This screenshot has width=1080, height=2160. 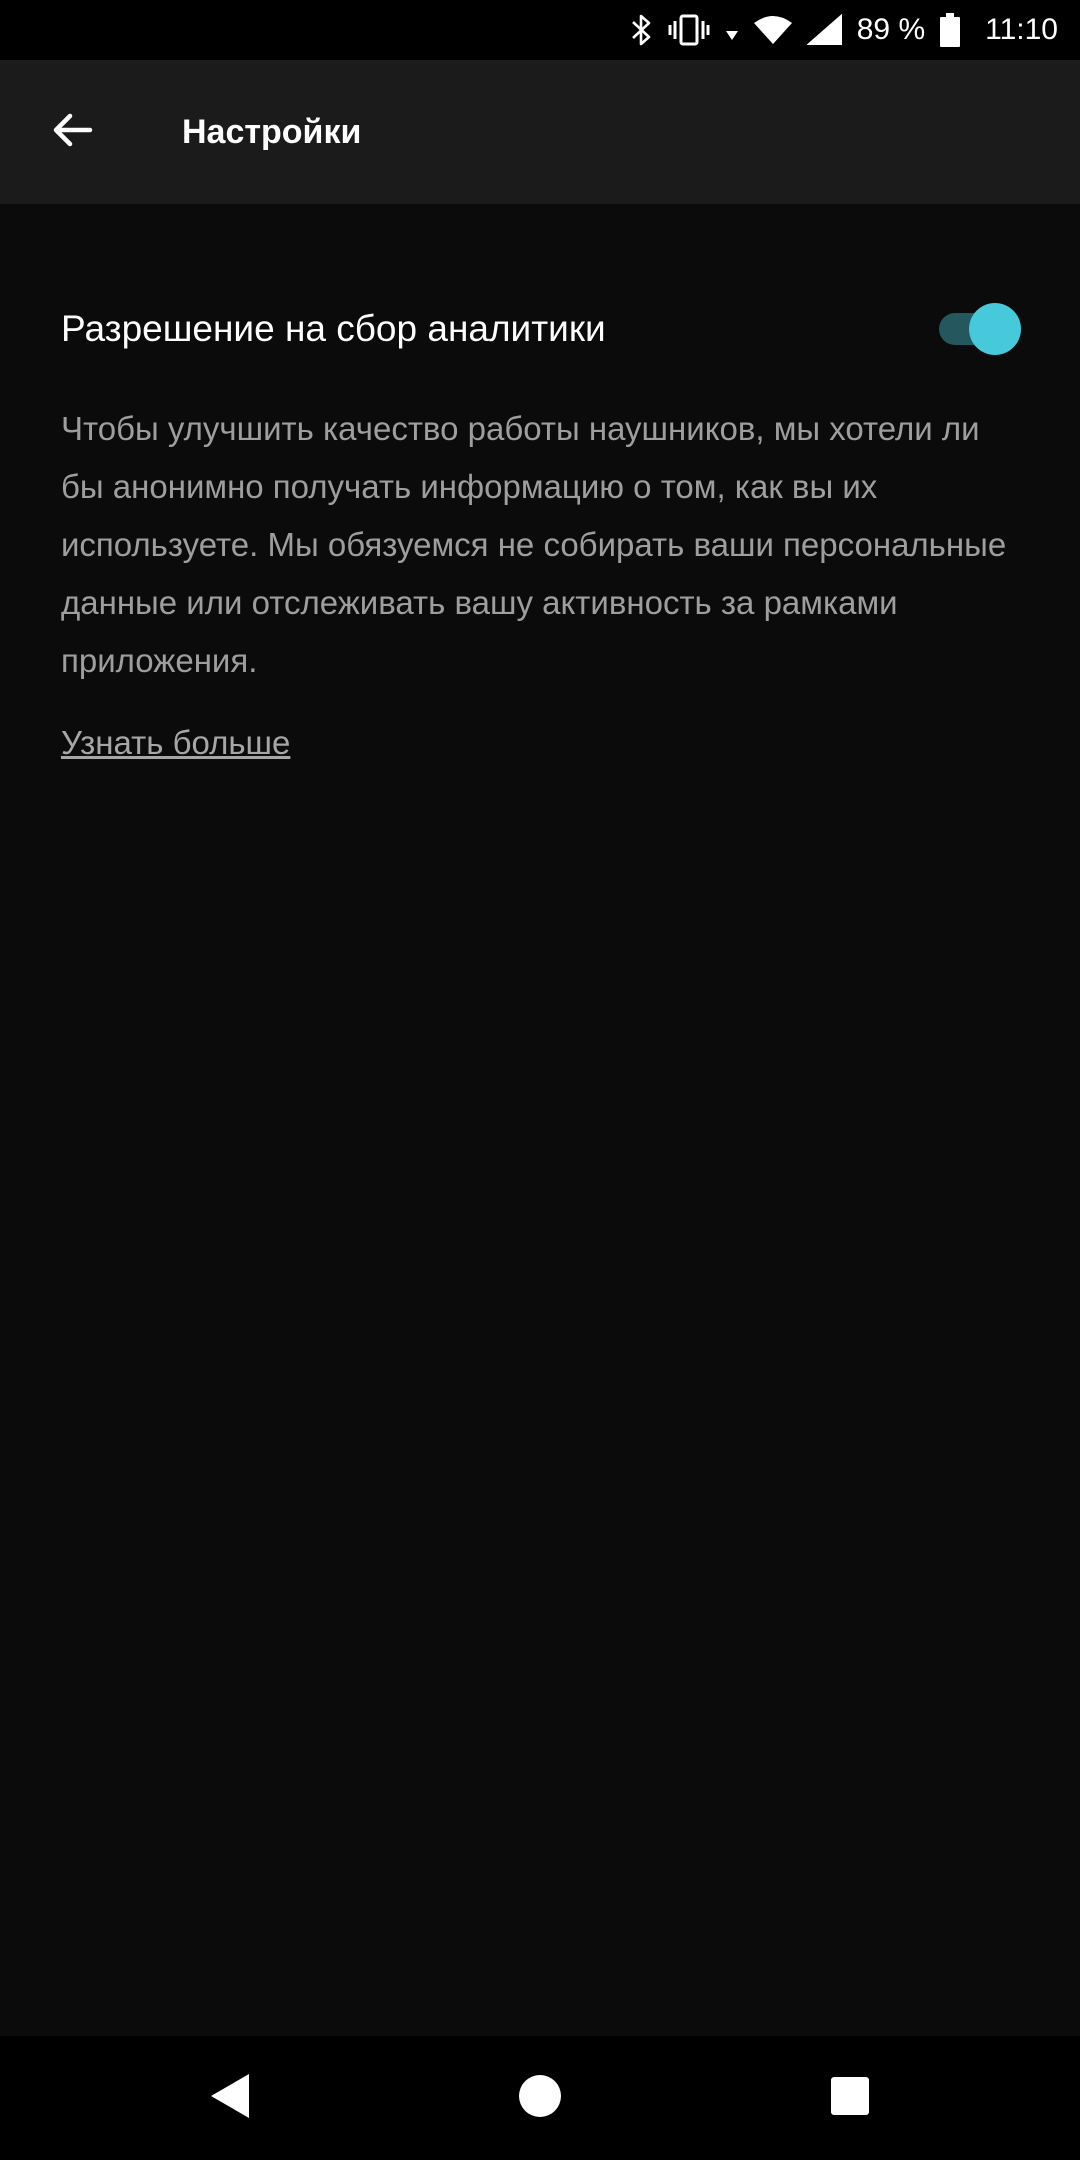 I want to click on nav-home-button, so click(x=540, y=2098).